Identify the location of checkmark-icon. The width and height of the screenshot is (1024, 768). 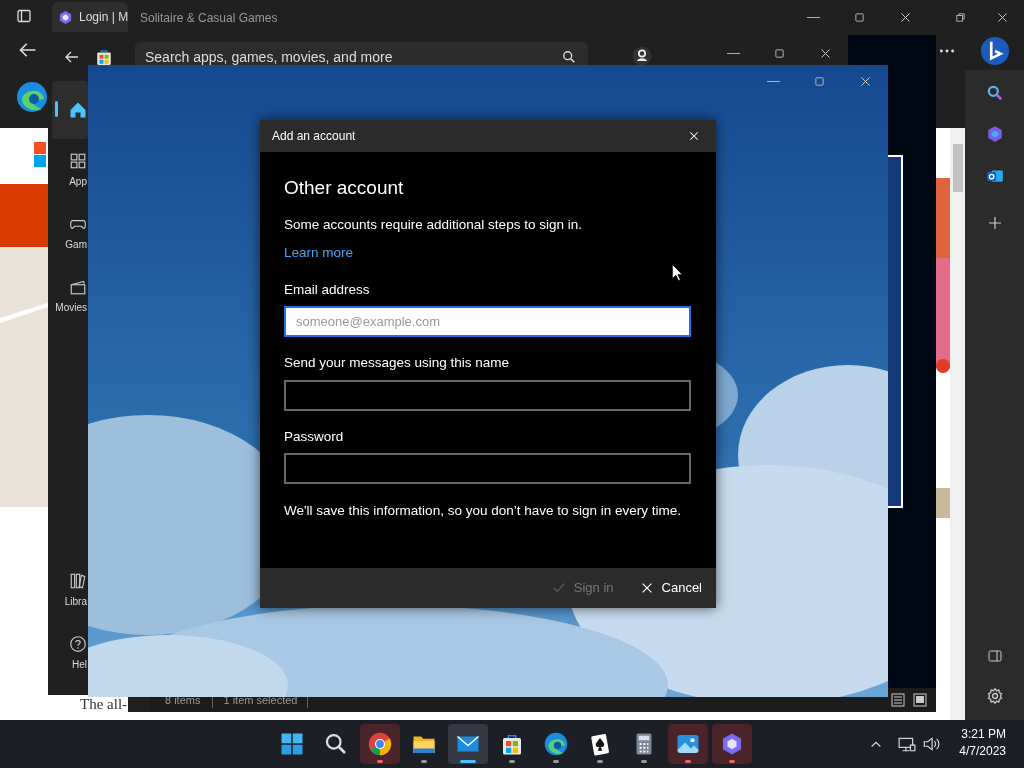
(558, 588).